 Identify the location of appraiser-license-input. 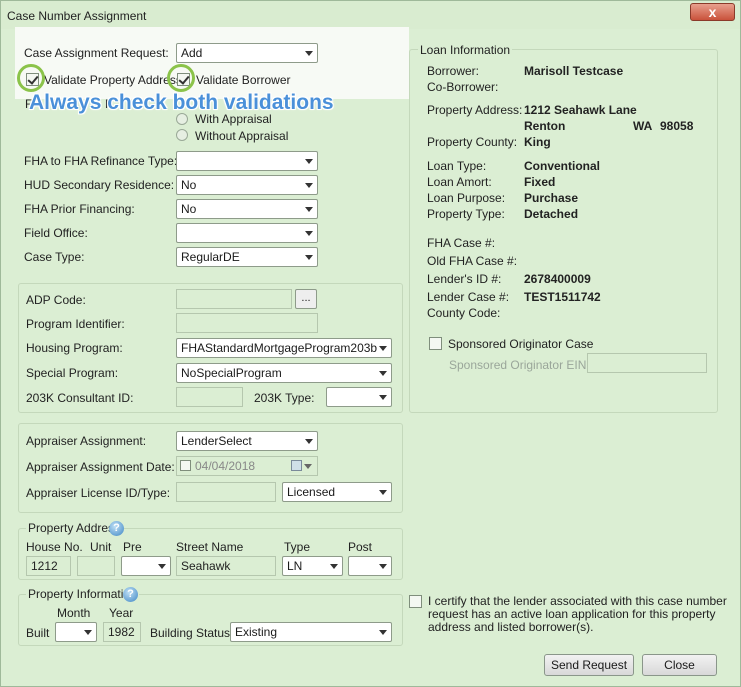
(226, 492).